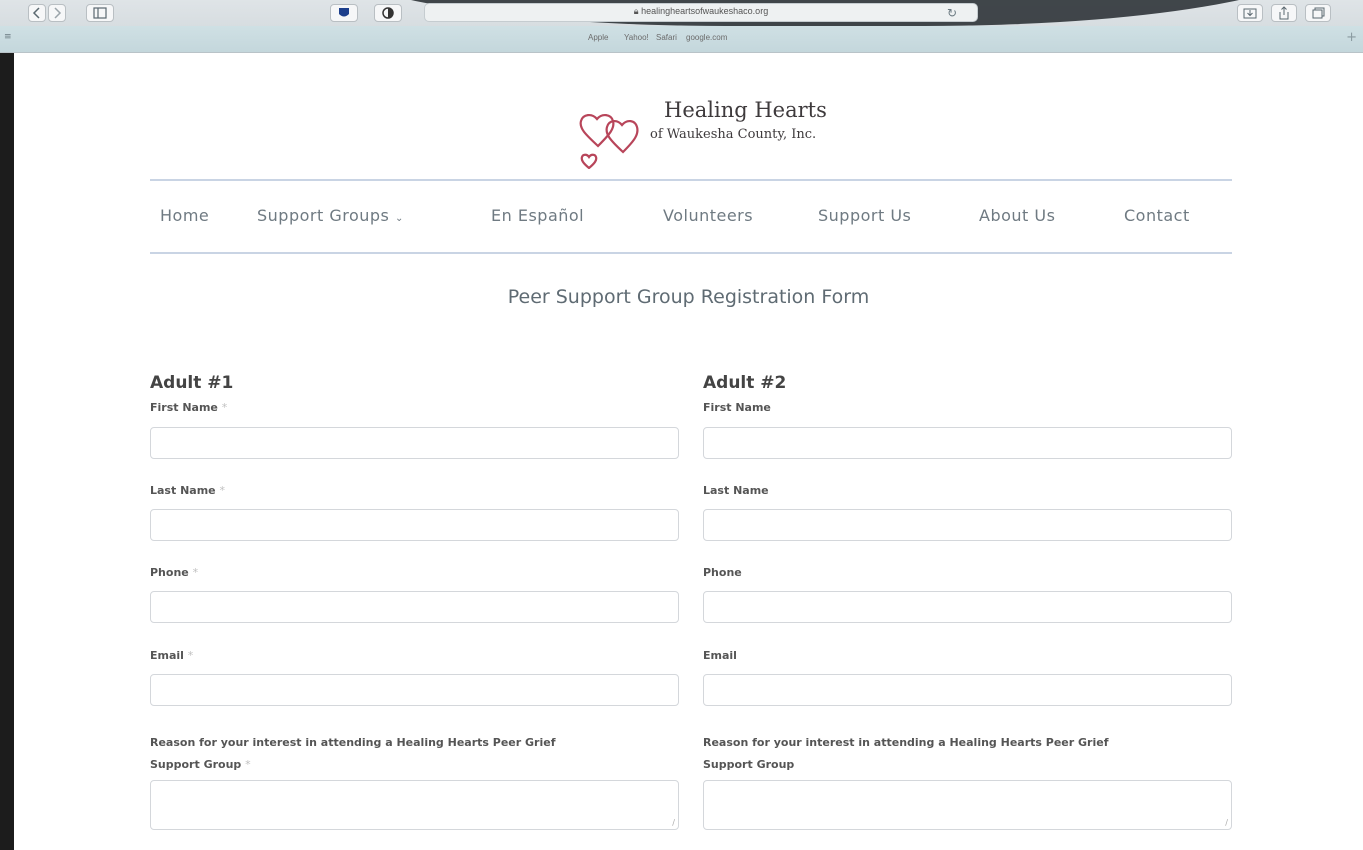  What do you see at coordinates (174, 572) in the screenshot?
I see `adult1-phone-label: Phone *` at bounding box center [174, 572].